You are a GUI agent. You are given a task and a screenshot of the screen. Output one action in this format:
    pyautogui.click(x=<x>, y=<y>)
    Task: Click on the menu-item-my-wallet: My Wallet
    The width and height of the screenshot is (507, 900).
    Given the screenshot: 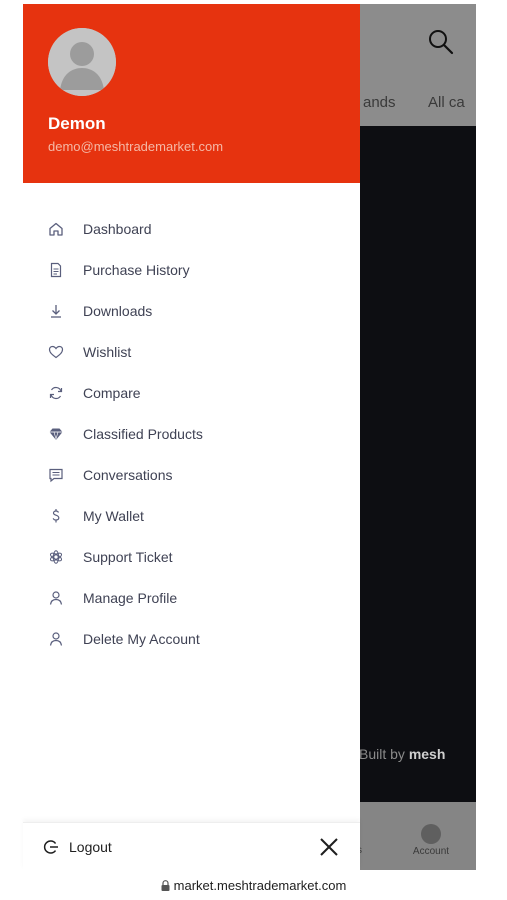 What is the action you would take?
    pyautogui.click(x=191, y=516)
    